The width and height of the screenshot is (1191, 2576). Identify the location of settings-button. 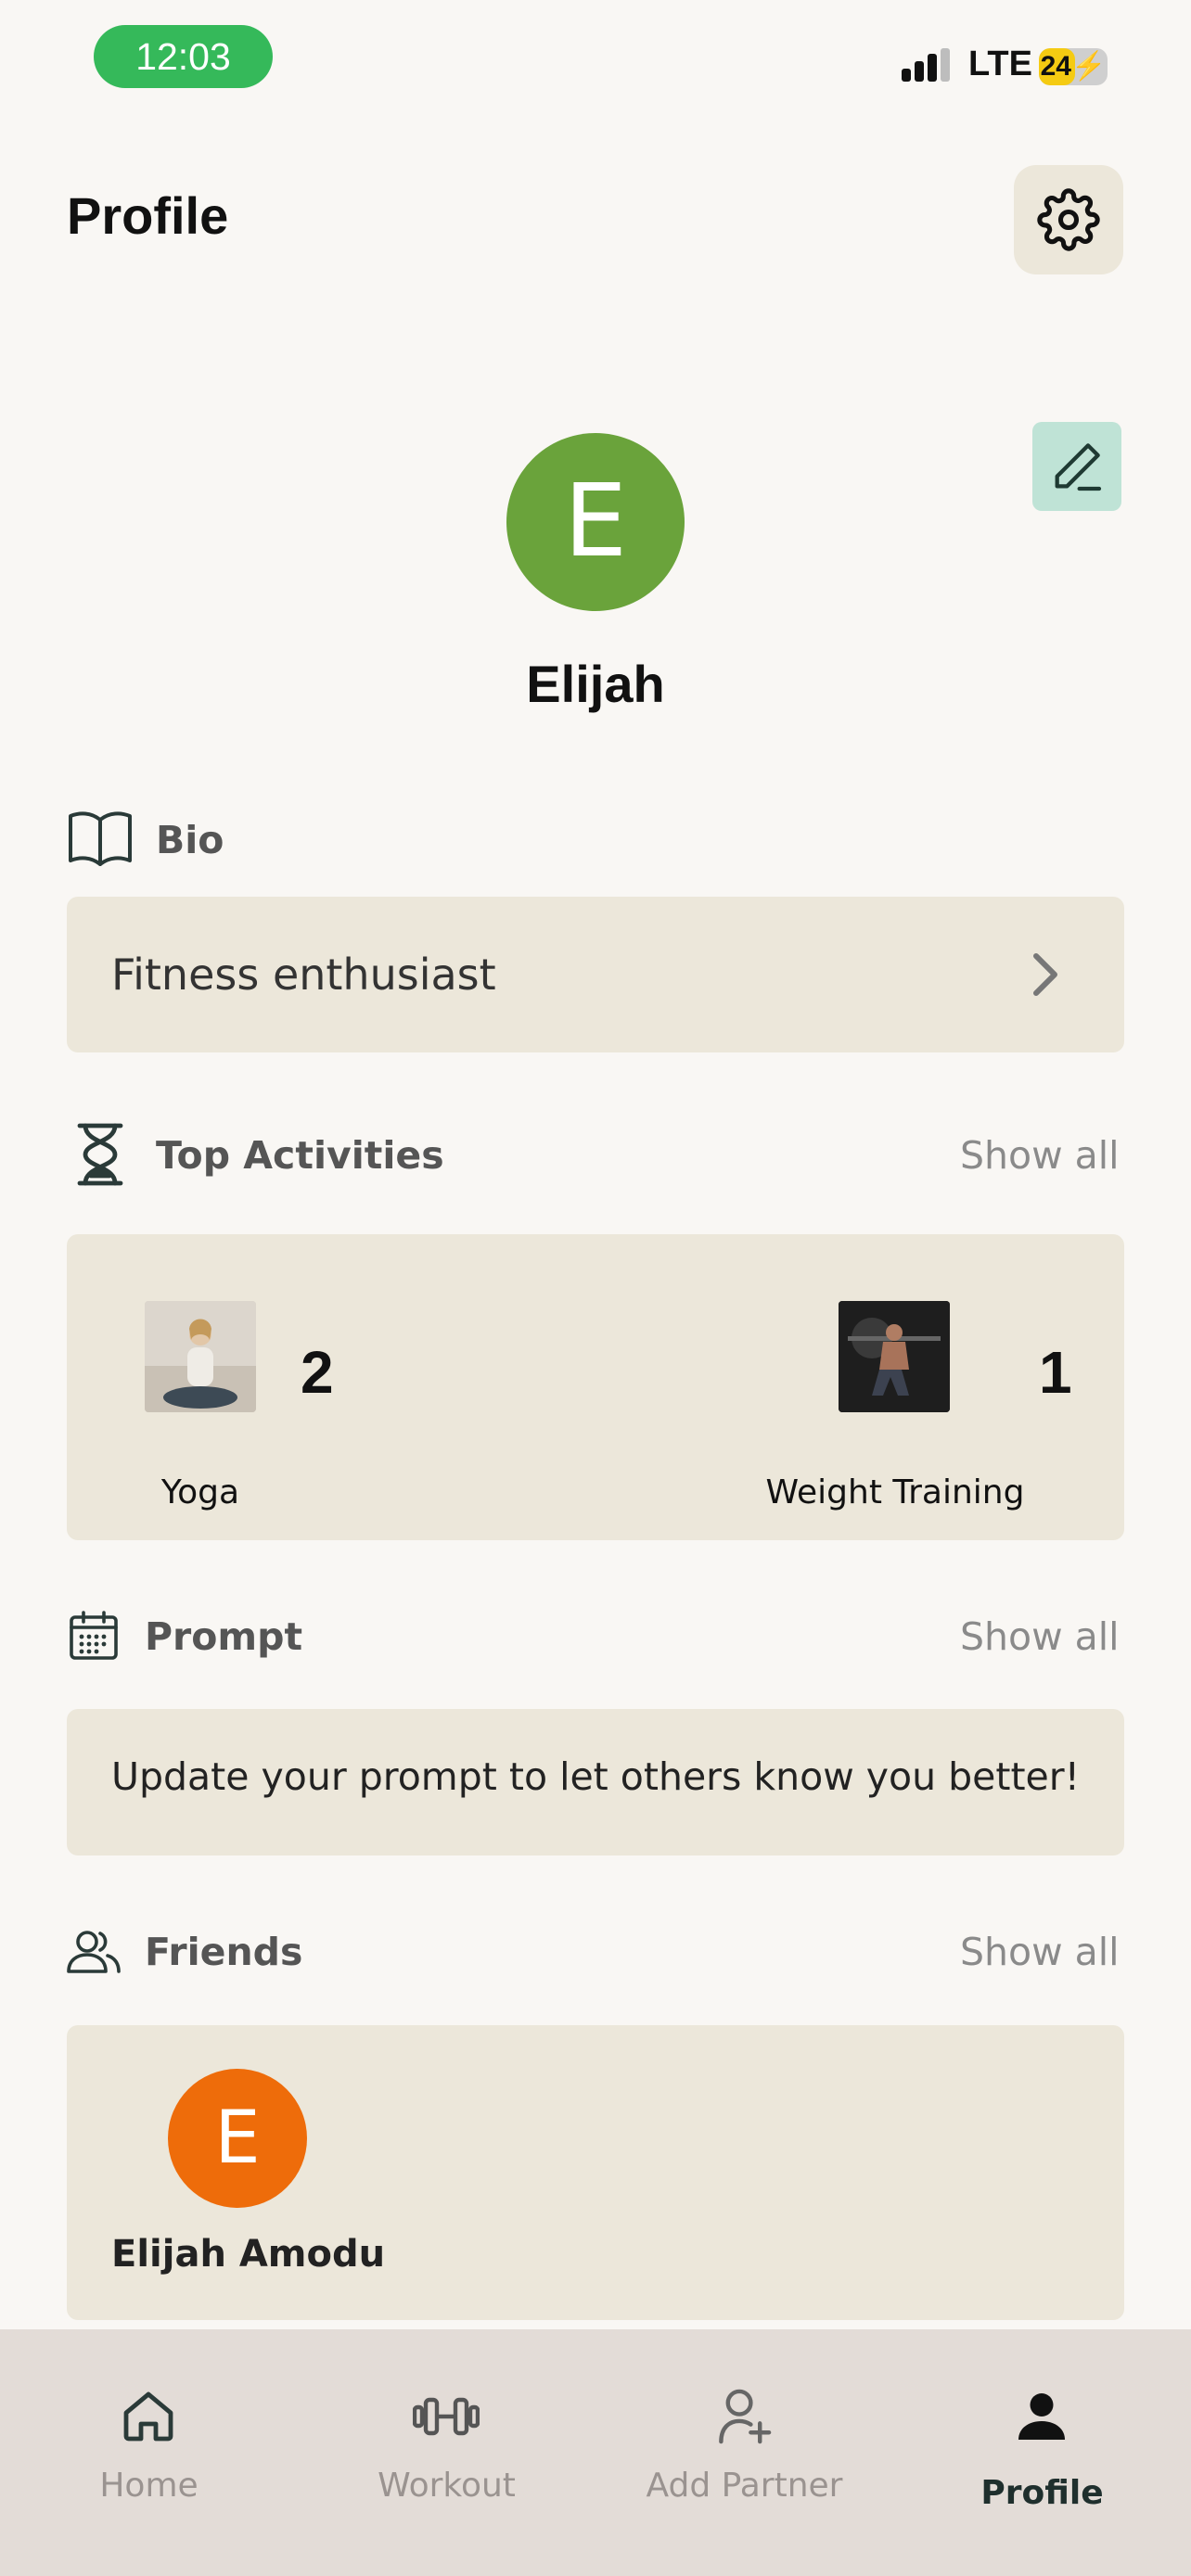
(1068, 219).